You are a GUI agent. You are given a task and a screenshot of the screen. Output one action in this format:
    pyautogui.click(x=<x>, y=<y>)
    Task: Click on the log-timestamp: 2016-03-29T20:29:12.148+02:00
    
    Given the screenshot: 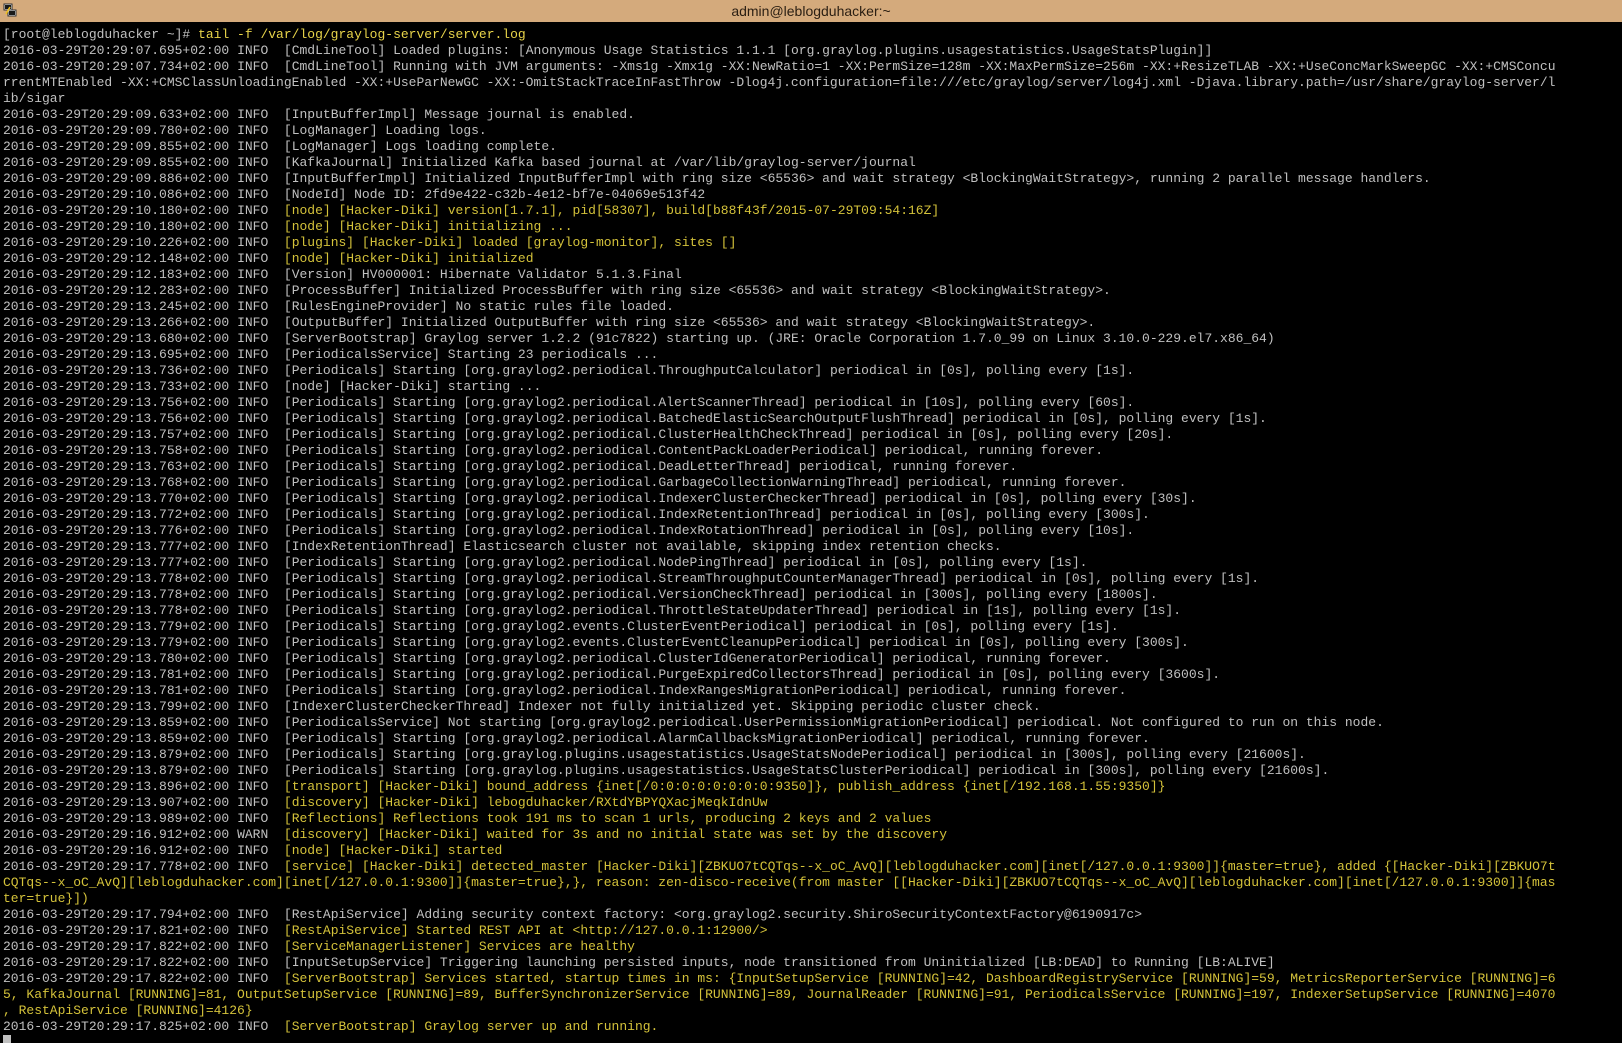 What is the action you would take?
    pyautogui.click(x=116, y=258)
    